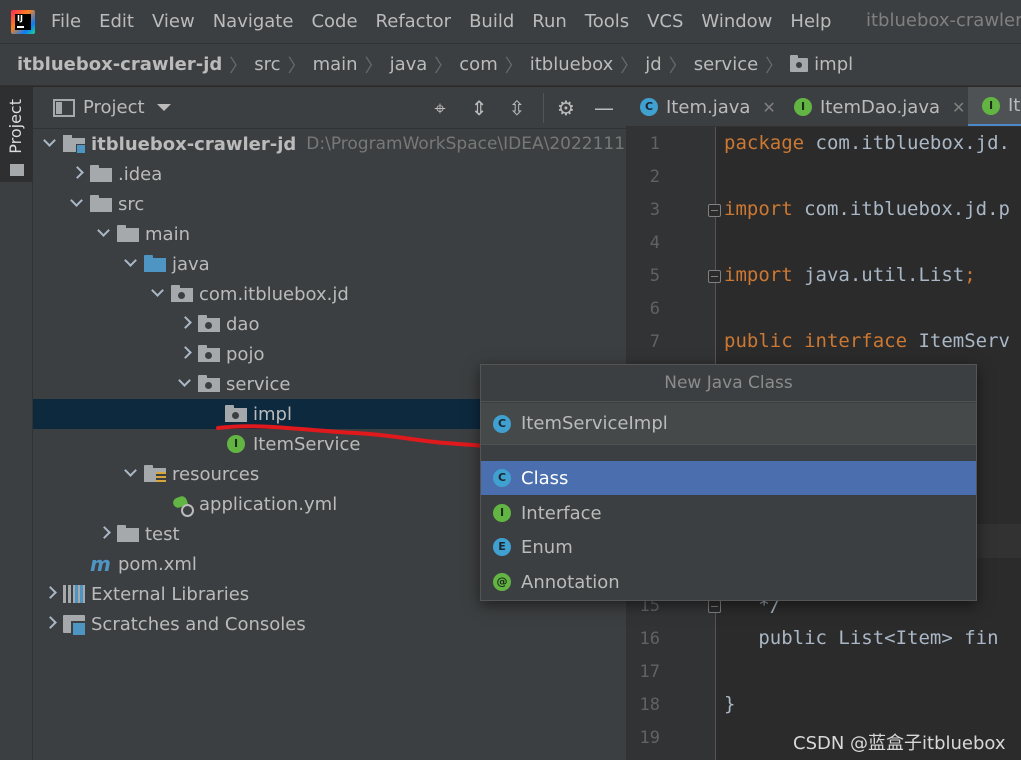 Image resolution: width=1021 pixels, height=760 pixels. I want to click on line-number: 6, so click(654, 309).